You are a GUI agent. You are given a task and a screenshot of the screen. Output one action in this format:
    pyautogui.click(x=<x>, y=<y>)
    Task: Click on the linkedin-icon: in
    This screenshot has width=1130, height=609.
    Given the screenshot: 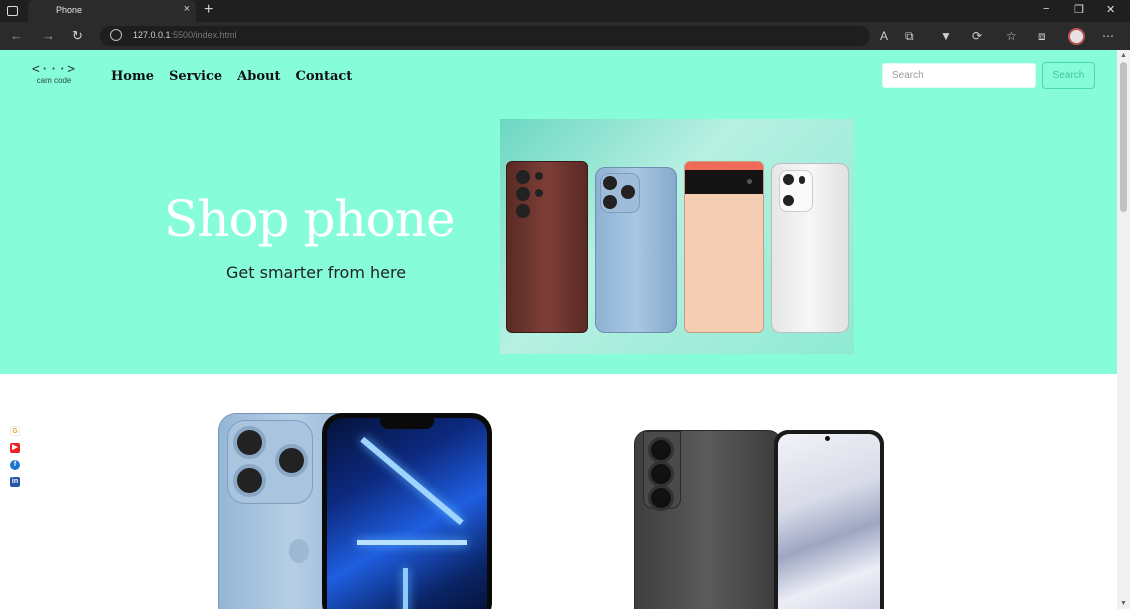 What is the action you would take?
    pyautogui.click(x=15, y=482)
    